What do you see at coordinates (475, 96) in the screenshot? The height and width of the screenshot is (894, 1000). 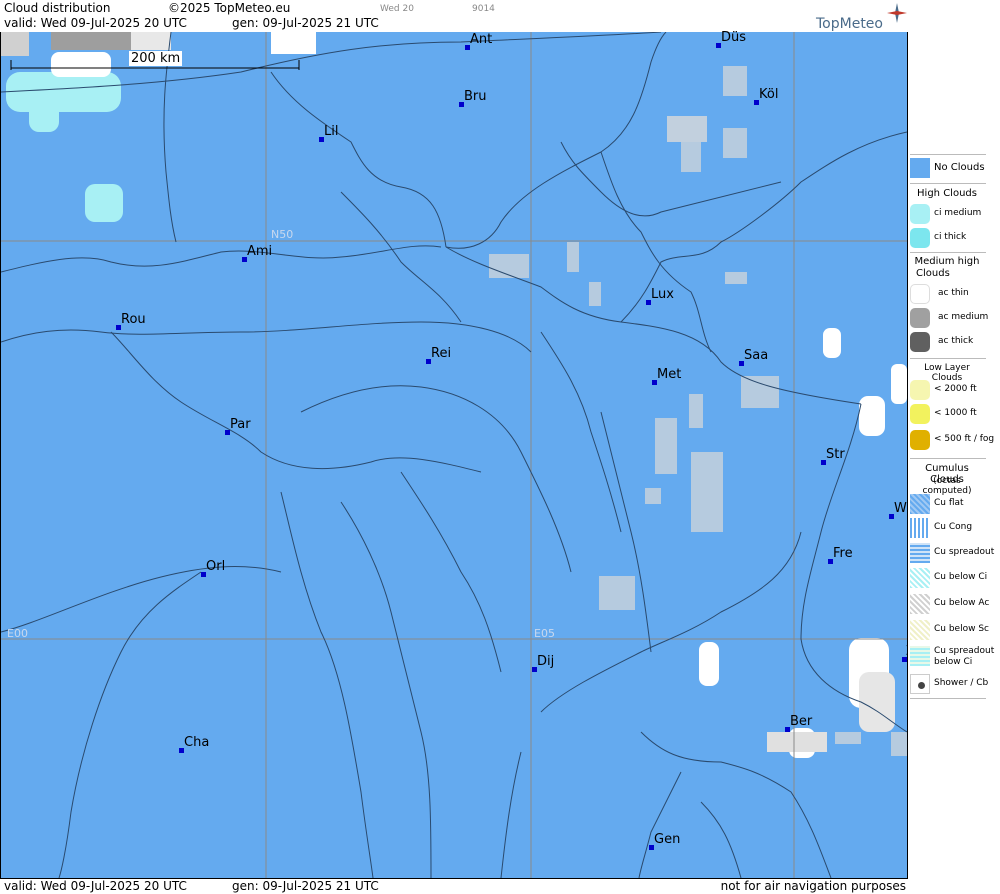 I see `city-label: Bru` at bounding box center [475, 96].